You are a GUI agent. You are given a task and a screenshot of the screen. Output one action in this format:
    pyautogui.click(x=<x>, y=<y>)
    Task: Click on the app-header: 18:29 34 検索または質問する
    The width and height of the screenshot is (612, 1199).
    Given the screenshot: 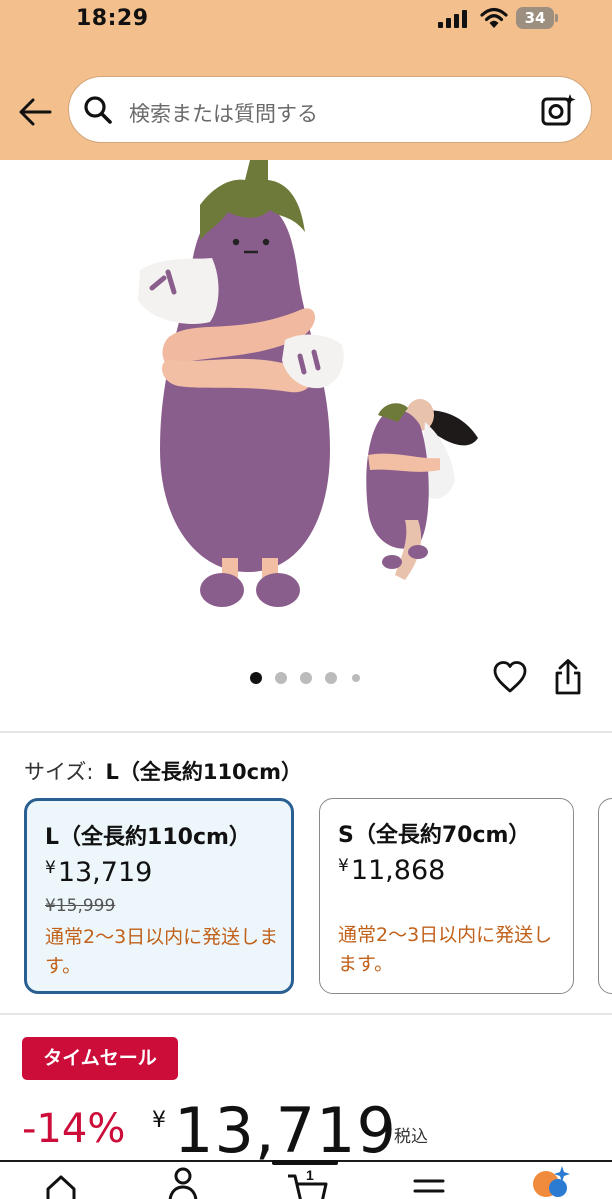 What is the action you would take?
    pyautogui.click(x=306, y=80)
    